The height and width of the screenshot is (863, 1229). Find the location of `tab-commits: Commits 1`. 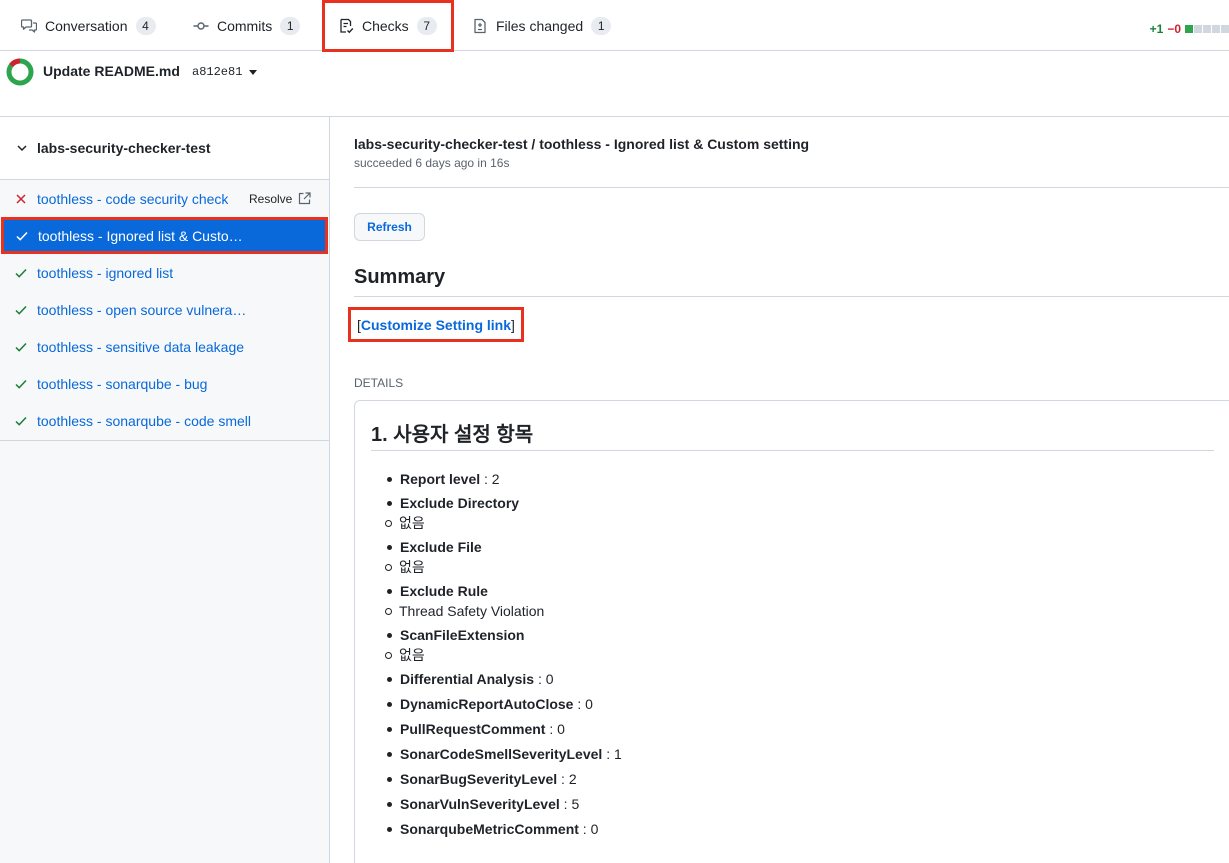

tab-commits: Commits 1 is located at coordinates (247, 25).